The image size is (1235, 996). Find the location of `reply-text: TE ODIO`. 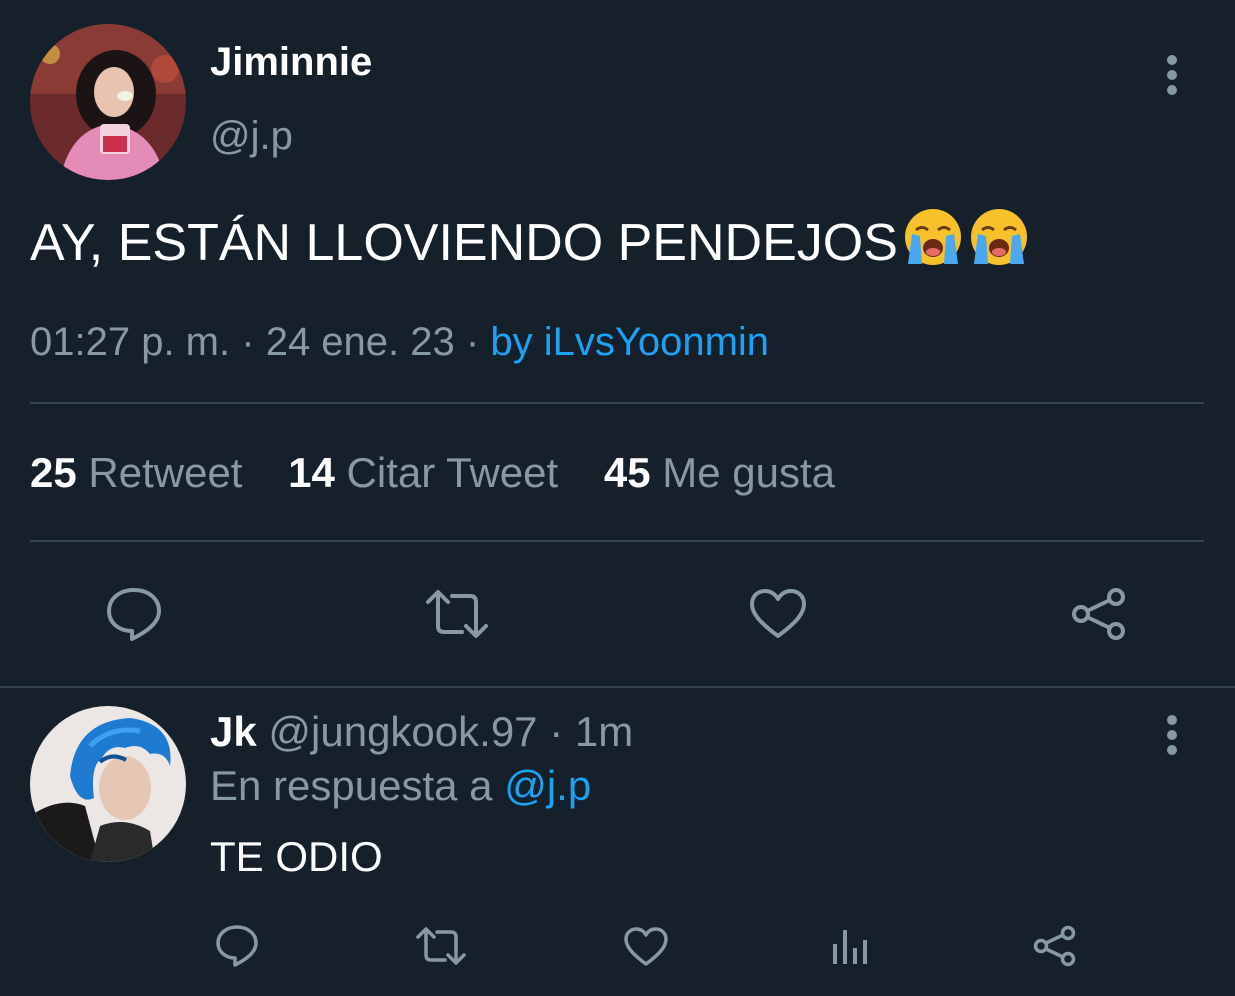

reply-text: TE ODIO is located at coordinates (296, 856).